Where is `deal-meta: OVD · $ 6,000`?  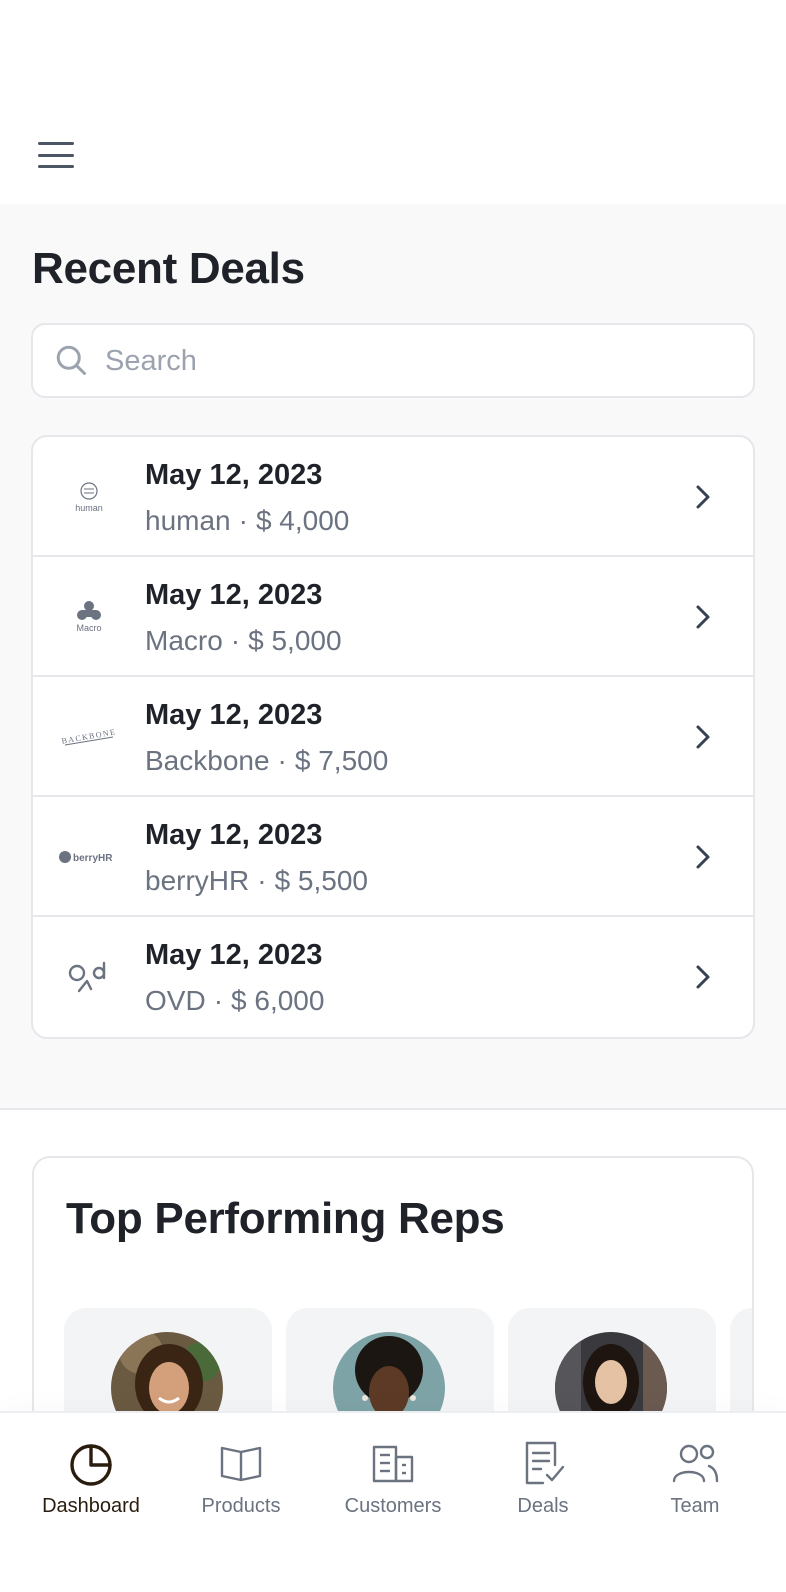
deal-meta: OVD · $ 6,000 is located at coordinates (234, 1001).